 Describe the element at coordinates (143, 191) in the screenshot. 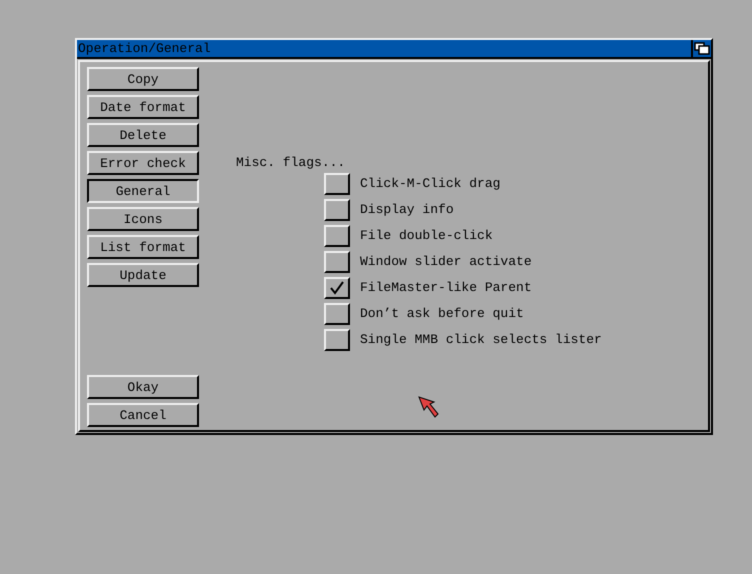

I see `nav-button: General` at that location.